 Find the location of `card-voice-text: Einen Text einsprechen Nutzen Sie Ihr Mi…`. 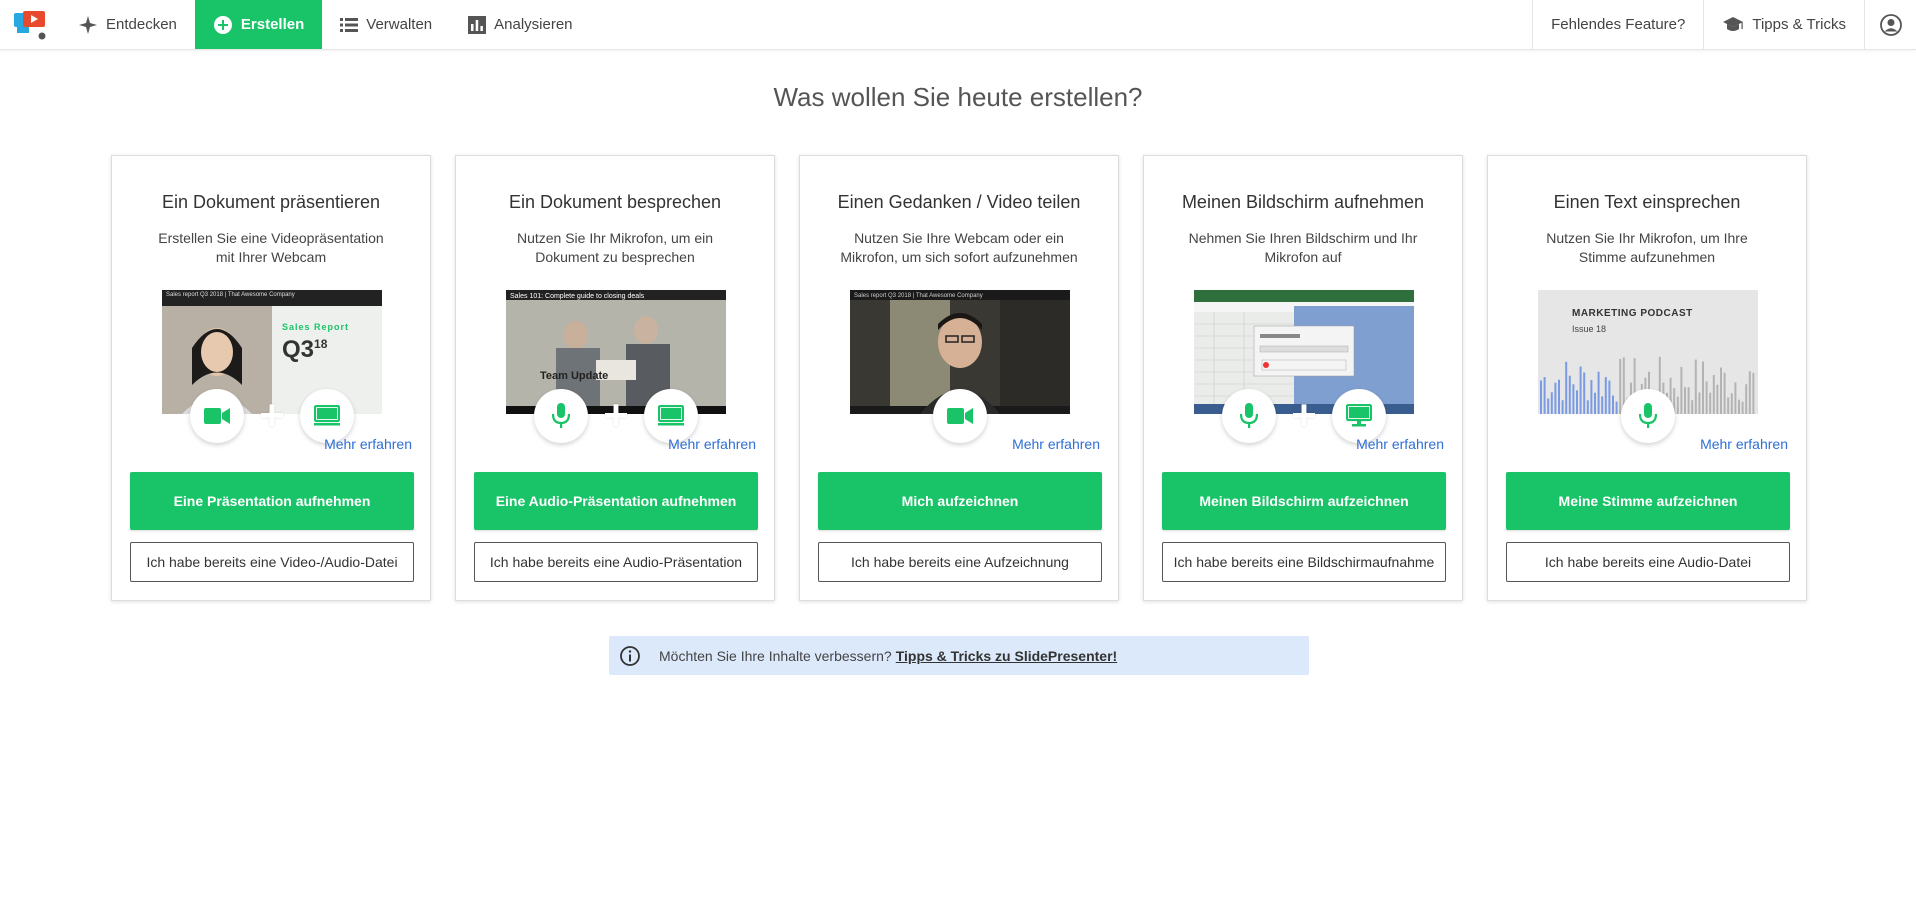

card-voice-text: Einen Text einsprechen Nutzen Sie Ihr Mi… is located at coordinates (1647, 378).